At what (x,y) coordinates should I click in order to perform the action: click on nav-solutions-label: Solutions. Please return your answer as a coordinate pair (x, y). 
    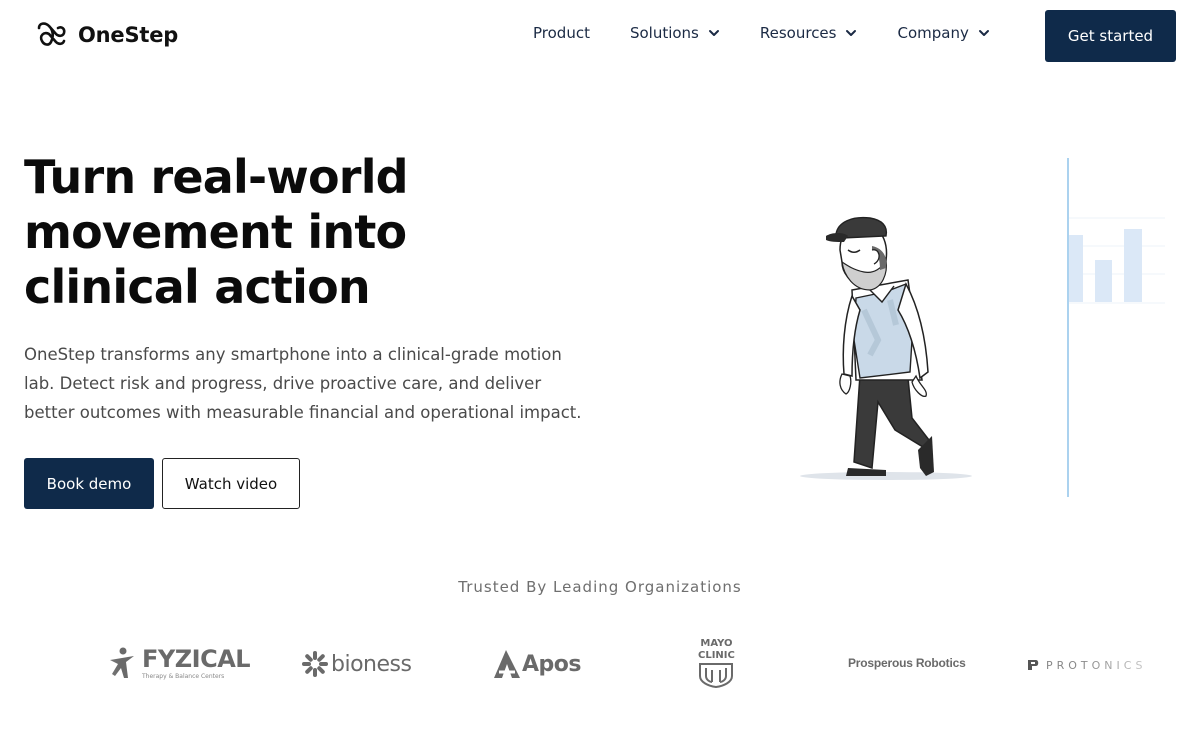
    Looking at the image, I should click on (664, 33).